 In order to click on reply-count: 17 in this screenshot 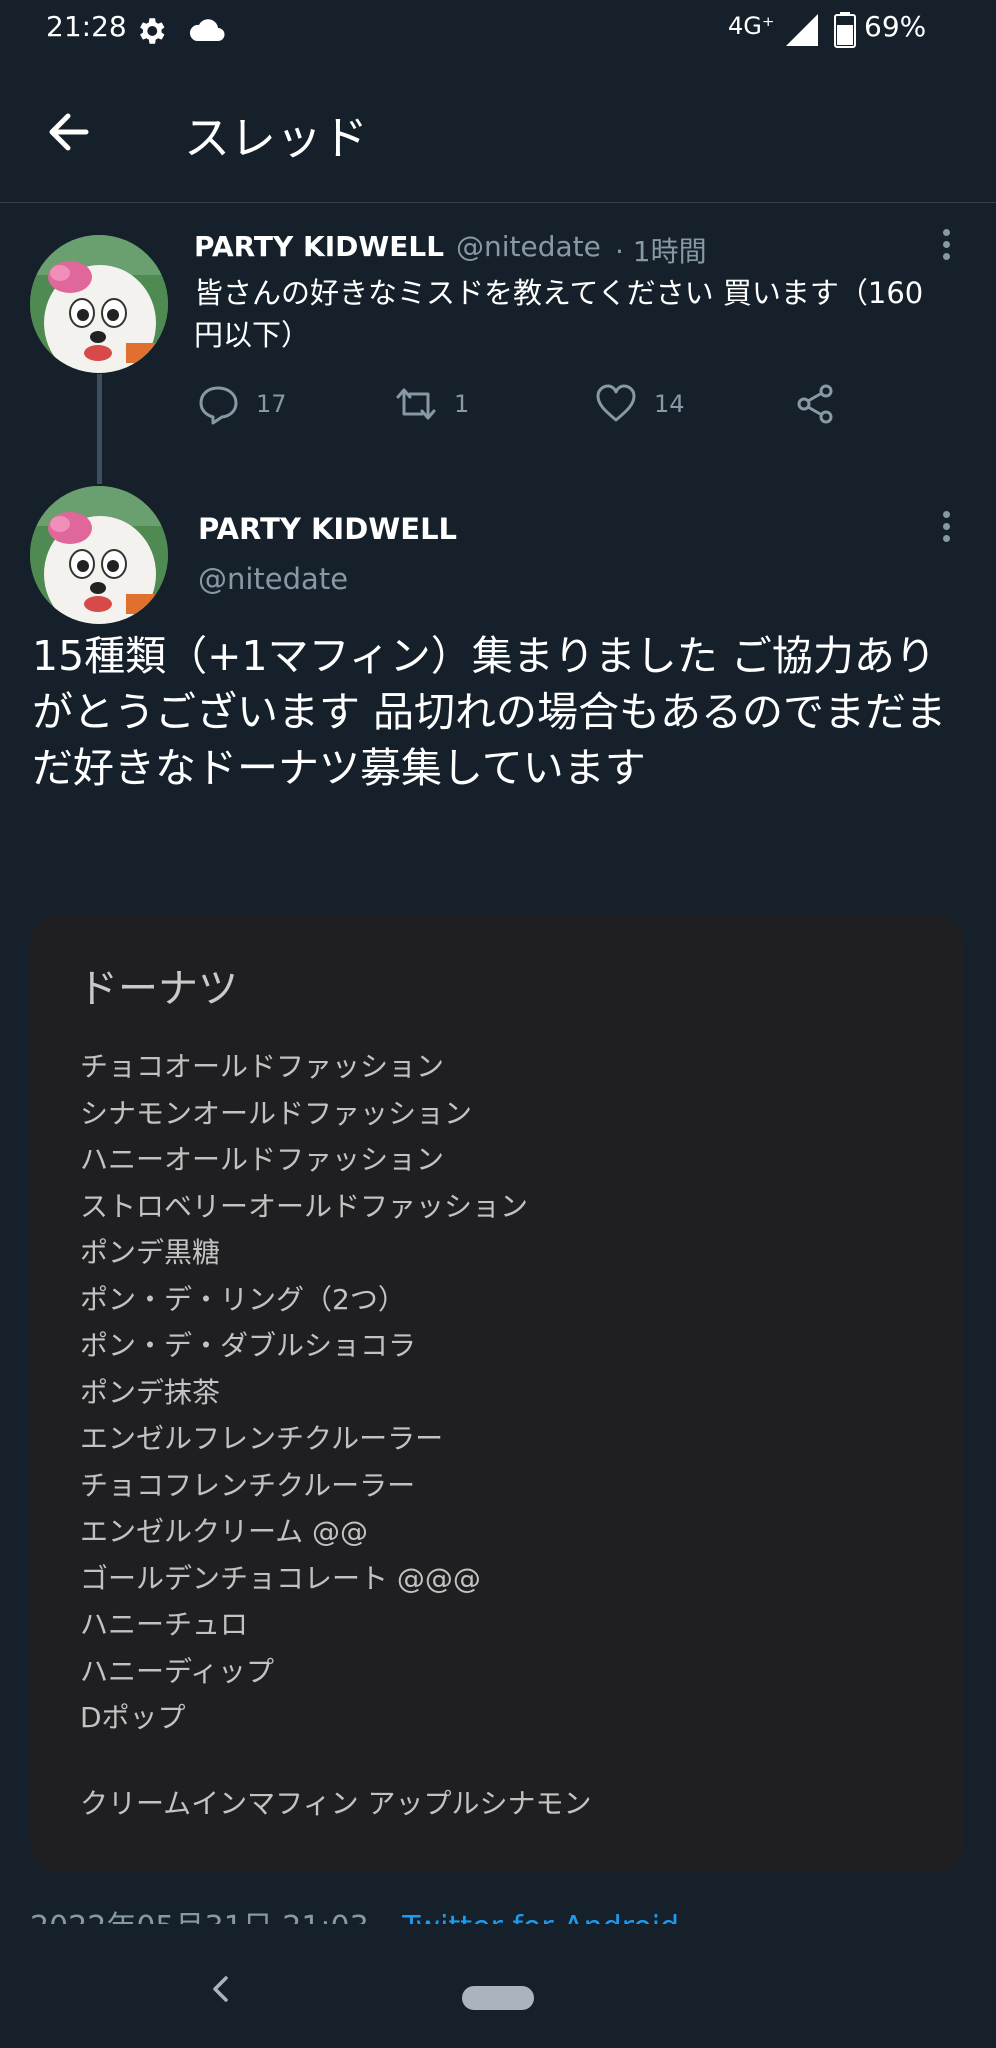, I will do `click(271, 404)`.